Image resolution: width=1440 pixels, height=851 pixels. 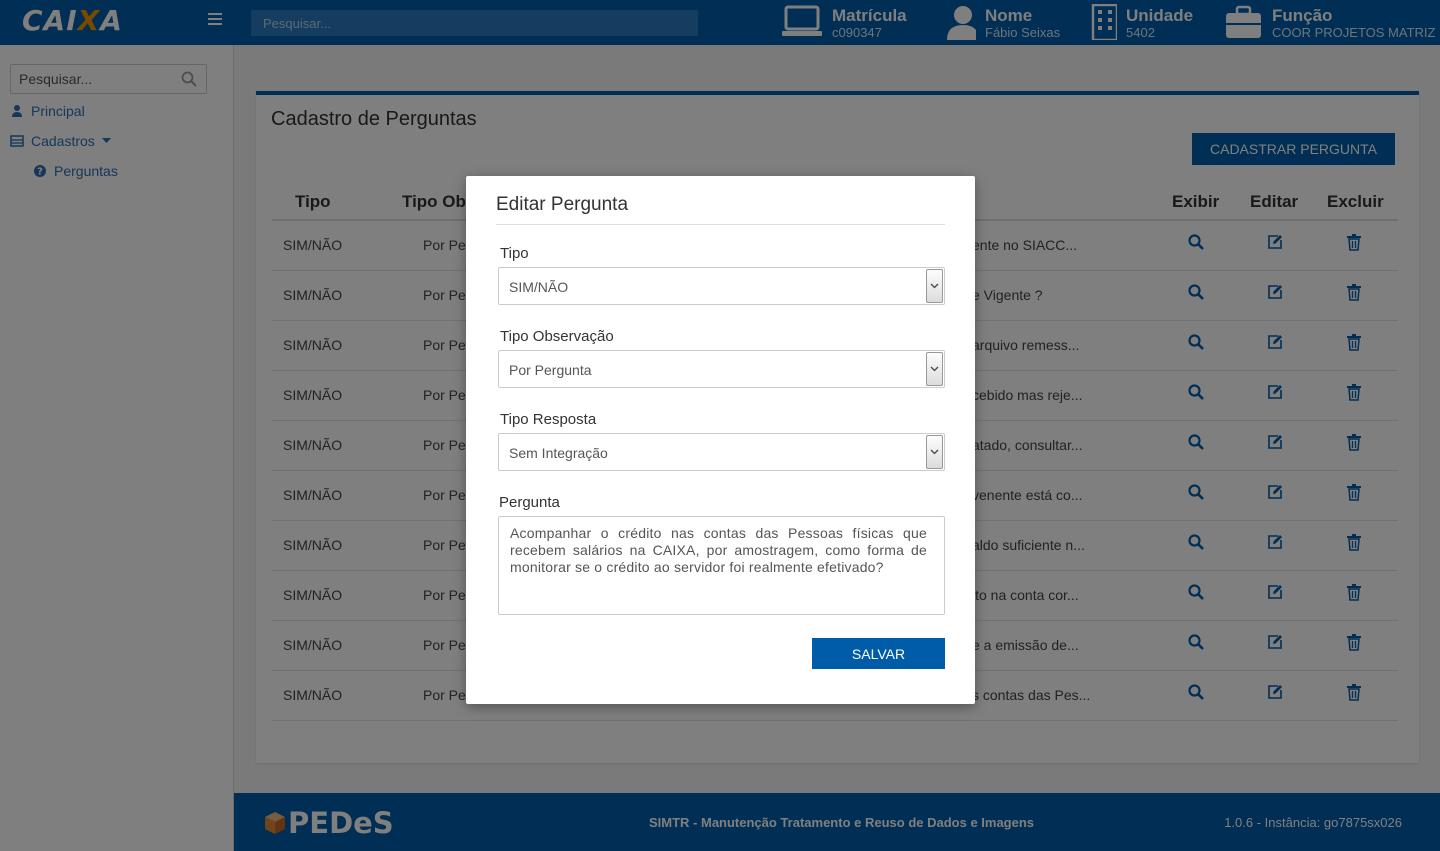 I want to click on tipo-label: Tipo, so click(x=514, y=253).